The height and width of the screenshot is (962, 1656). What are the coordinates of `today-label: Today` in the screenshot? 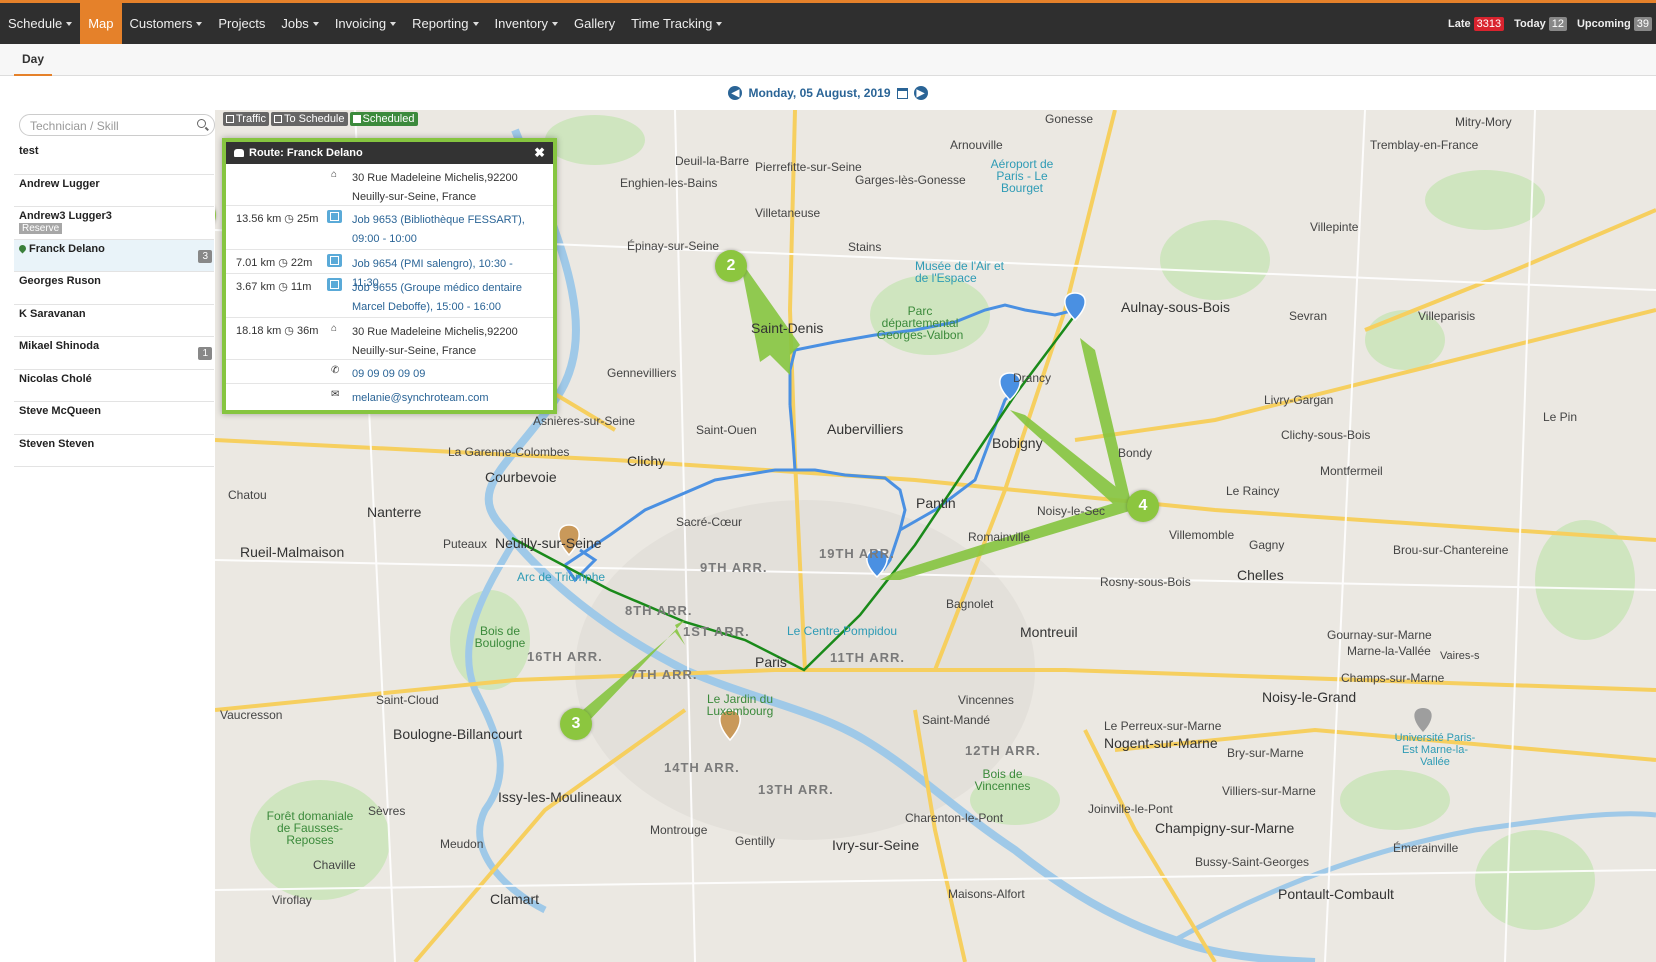 It's located at (1530, 23).